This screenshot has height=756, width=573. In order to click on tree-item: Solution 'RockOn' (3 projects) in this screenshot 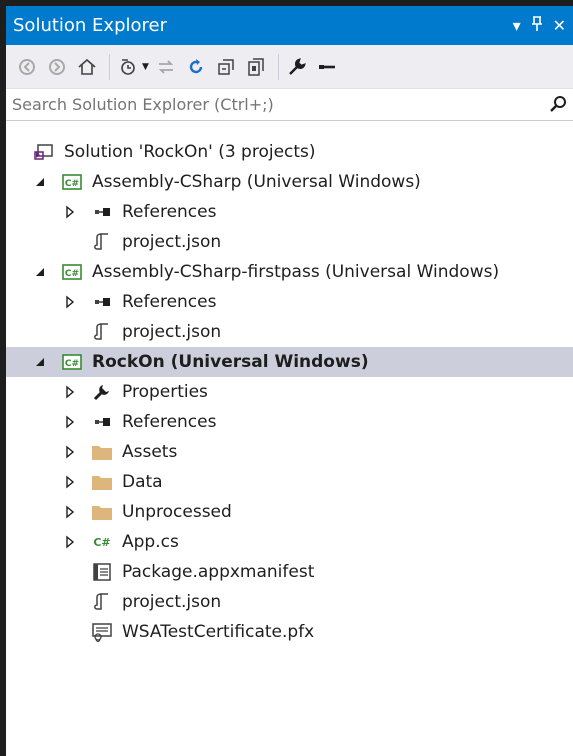, I will do `click(289, 152)`.